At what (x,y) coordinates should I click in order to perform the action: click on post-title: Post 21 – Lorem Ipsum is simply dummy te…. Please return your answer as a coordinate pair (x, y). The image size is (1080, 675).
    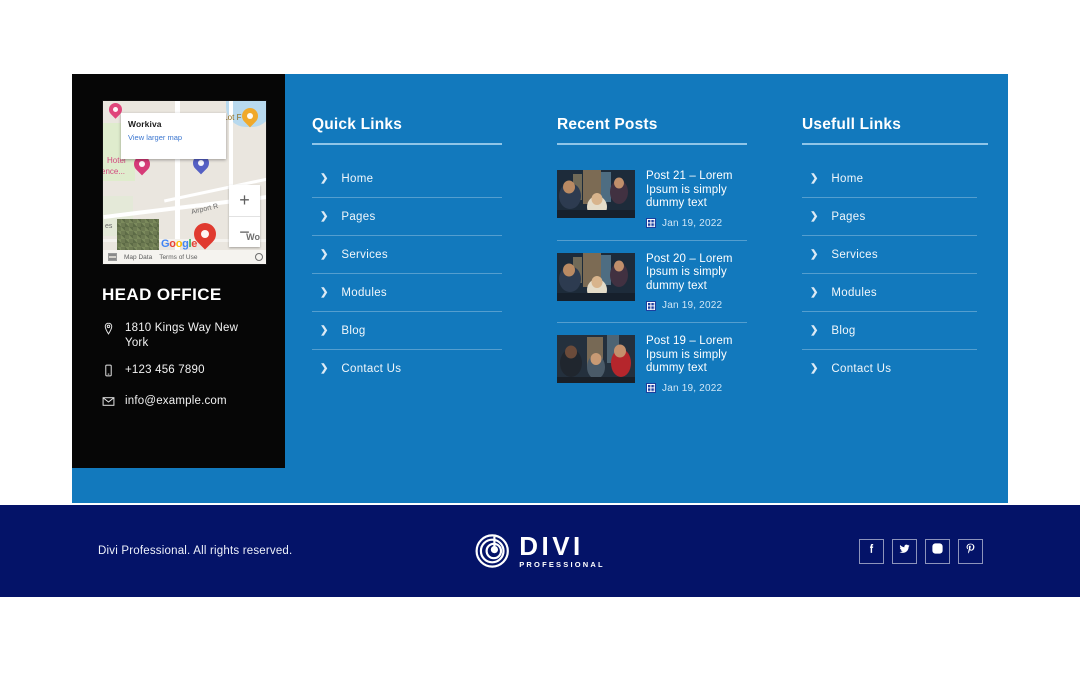
    Looking at the image, I should click on (696, 190).